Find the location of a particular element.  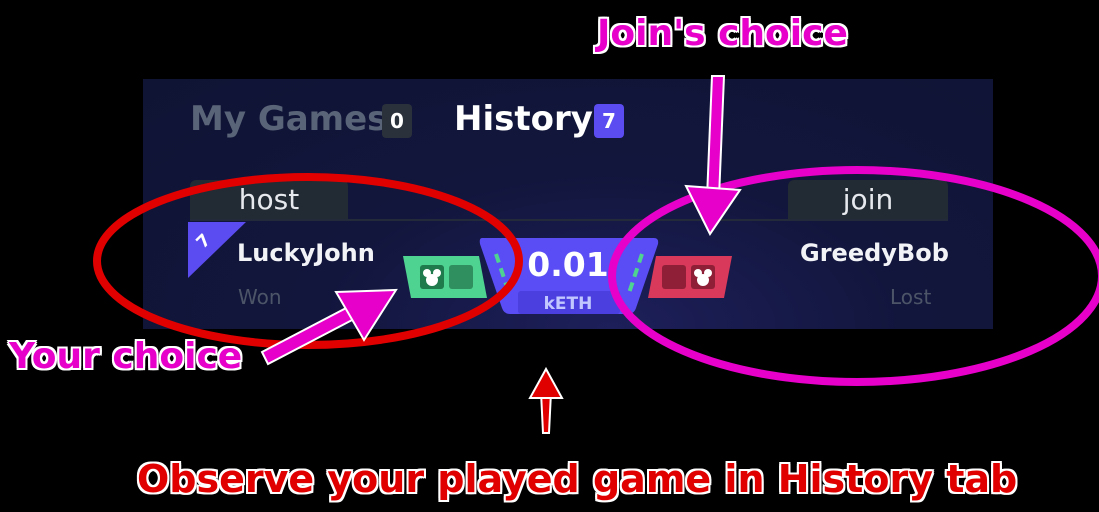

annotation-join-choice: Join's choice is located at coordinates (723, 34).